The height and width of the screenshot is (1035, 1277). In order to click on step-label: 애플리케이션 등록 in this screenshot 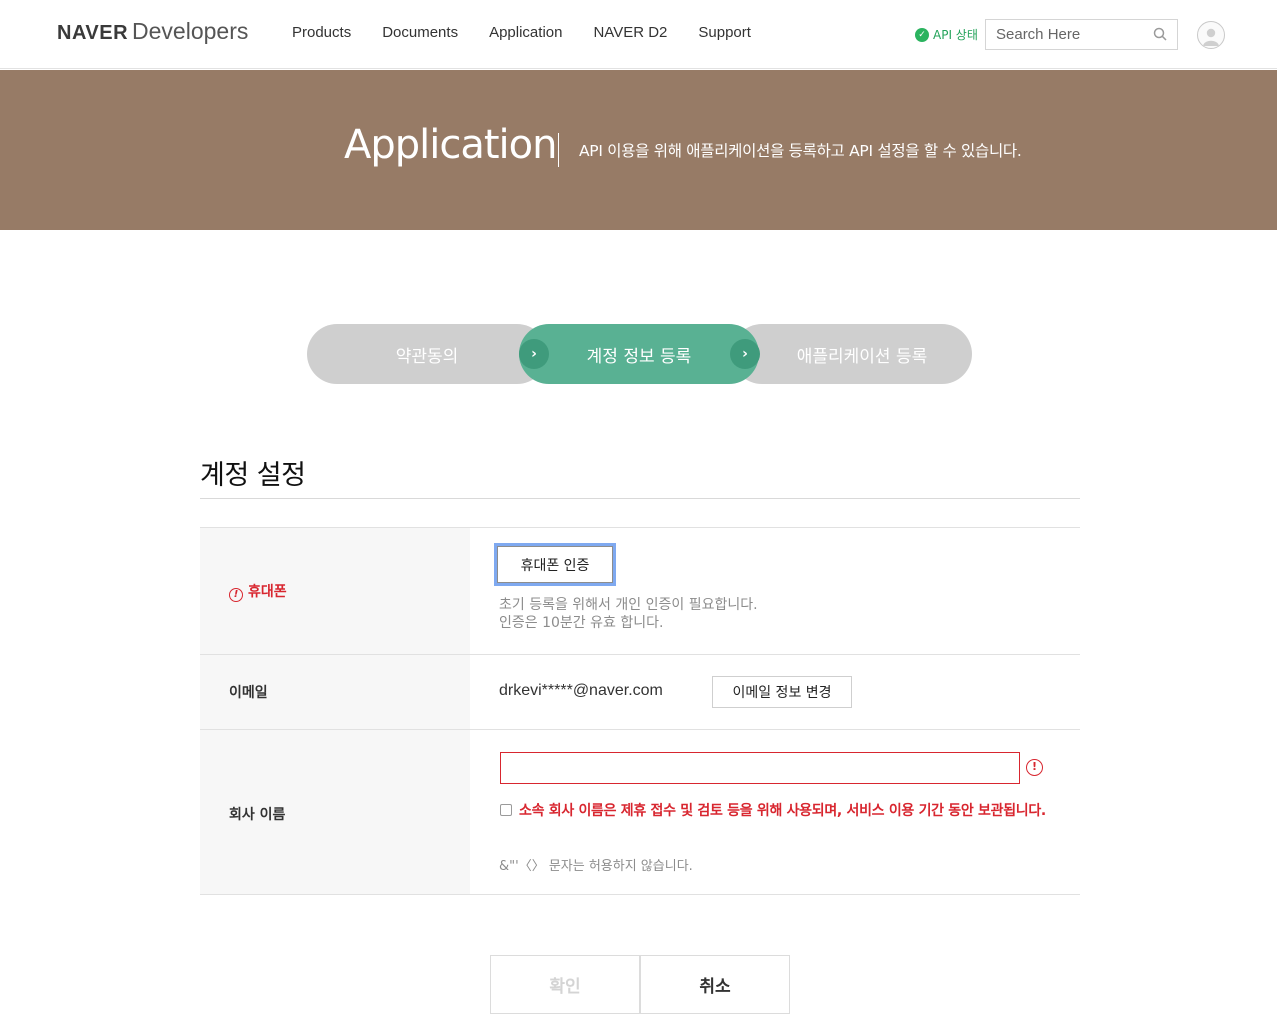, I will do `click(862, 356)`.